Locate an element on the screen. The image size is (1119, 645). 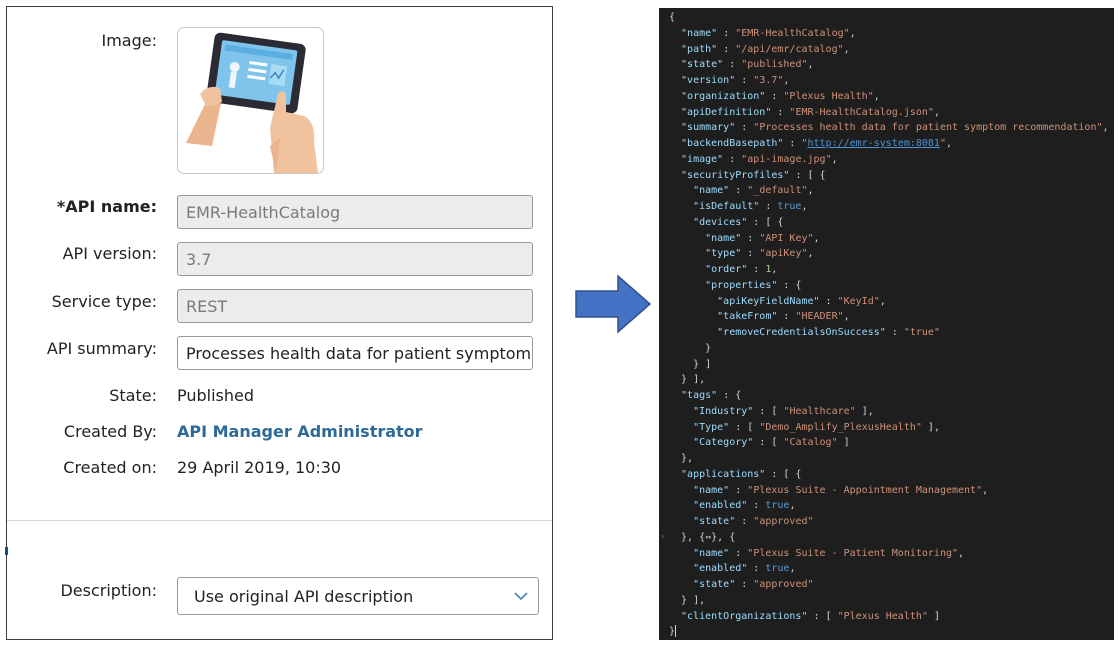
api-summary-label: API summary: is located at coordinates (101, 348).